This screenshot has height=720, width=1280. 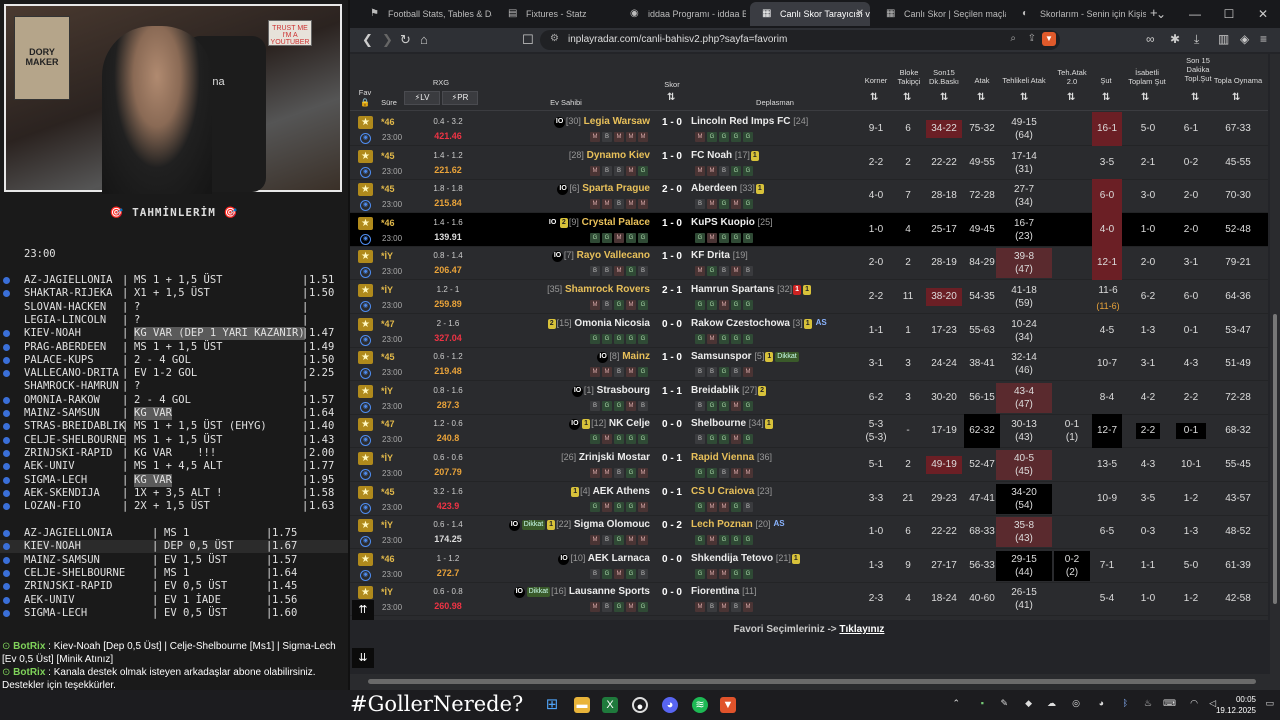 I want to click on scroll-top-button: ⇈, so click(x=363, y=610).